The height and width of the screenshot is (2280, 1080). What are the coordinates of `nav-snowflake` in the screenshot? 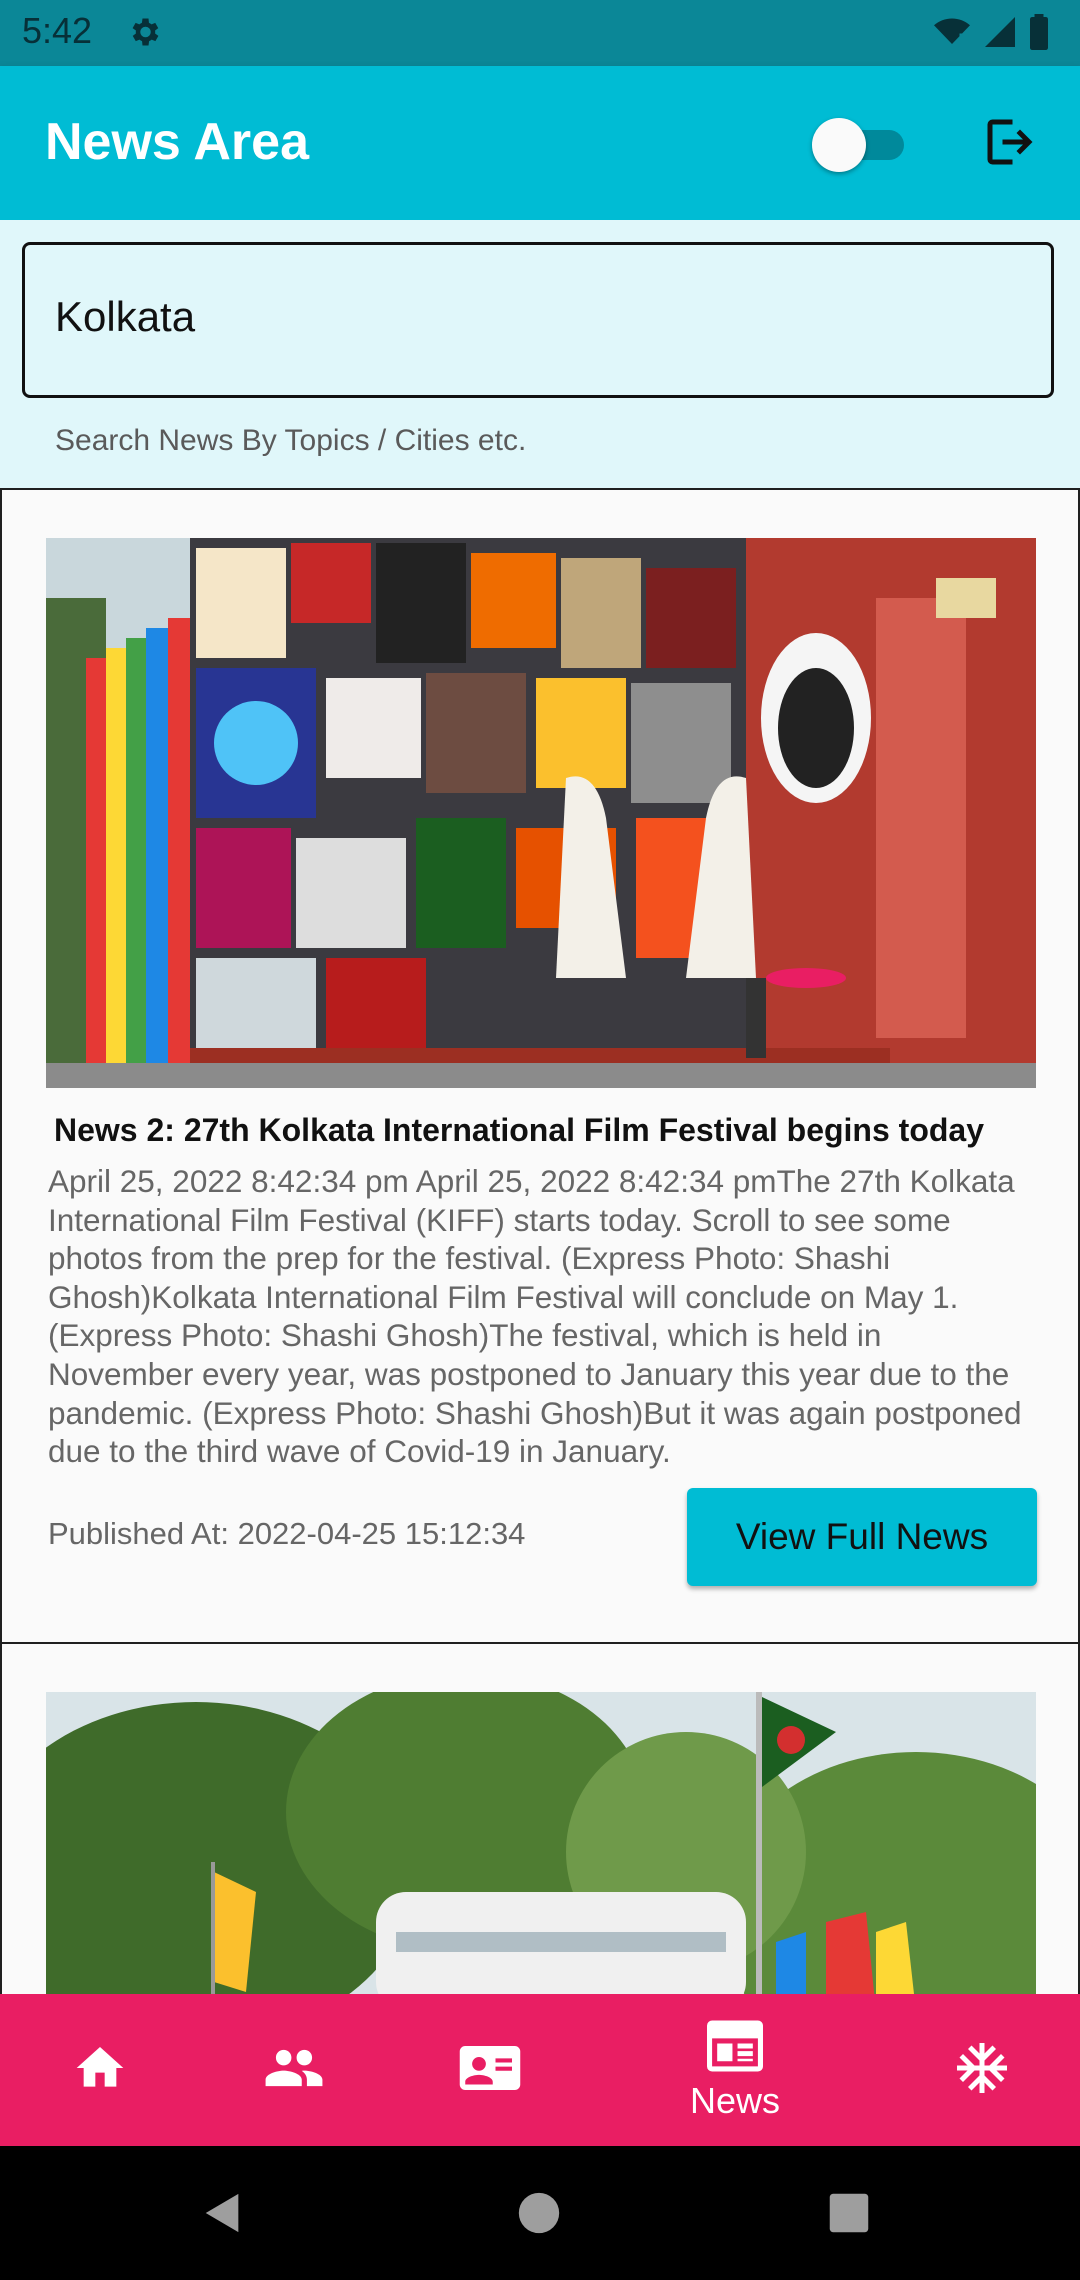 It's located at (982, 2070).